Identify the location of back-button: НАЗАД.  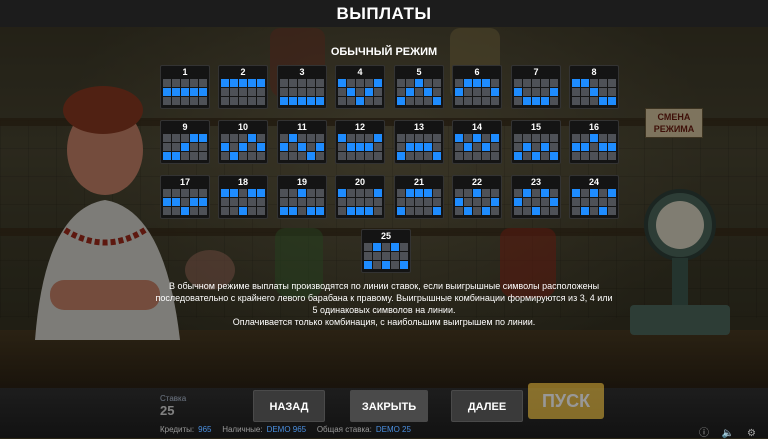
(289, 406).